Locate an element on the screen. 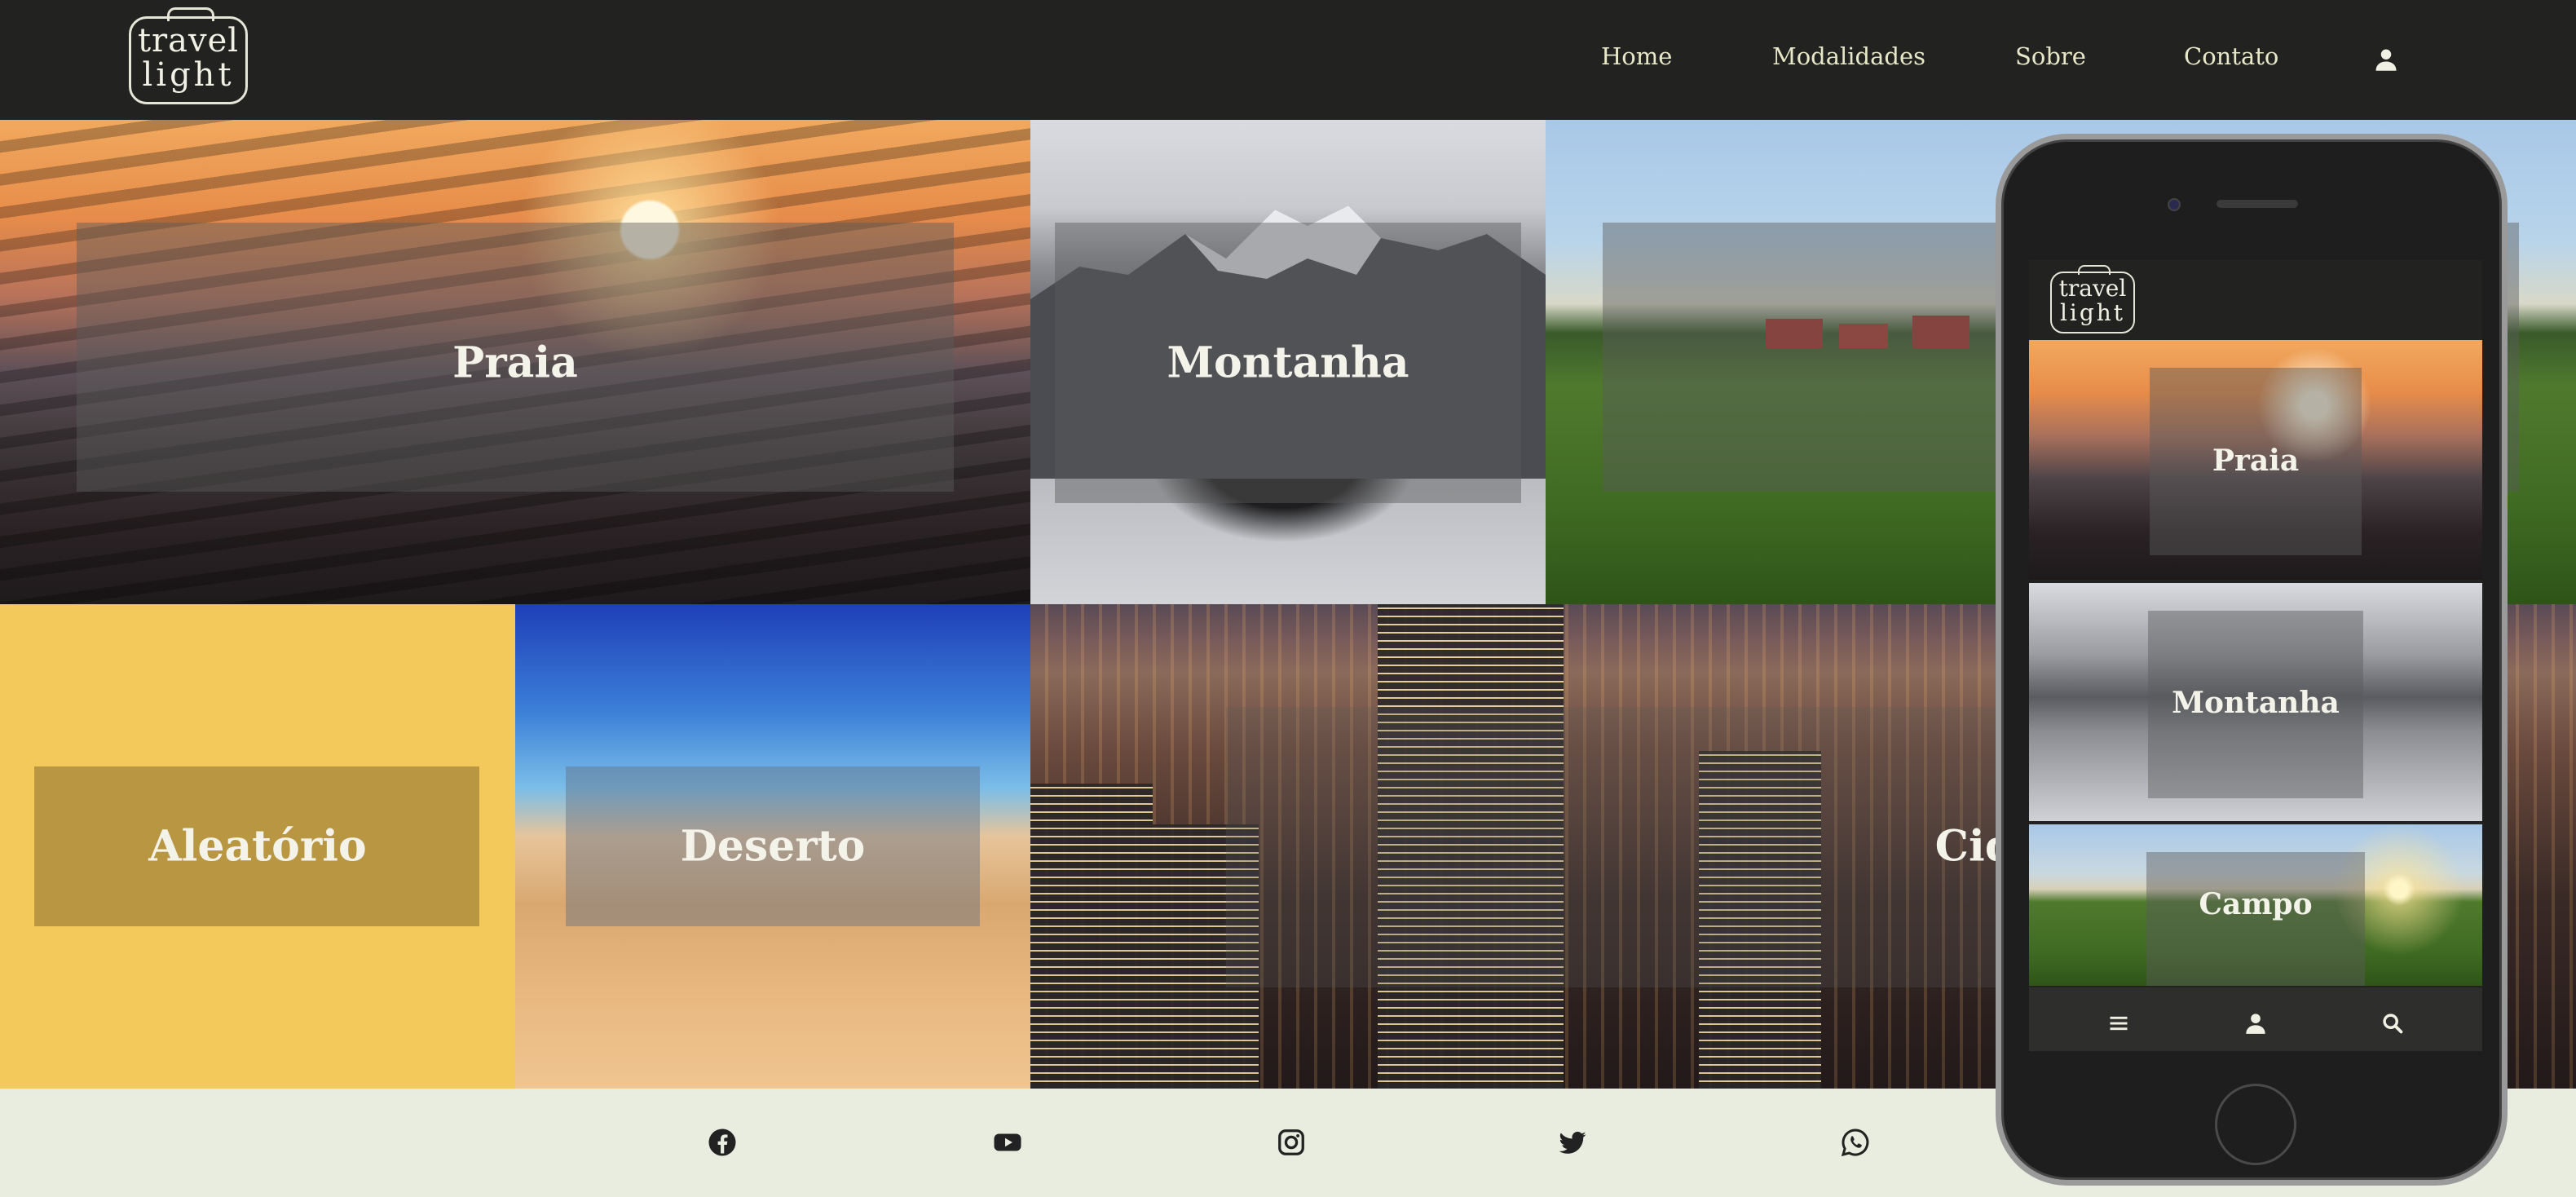 Image resolution: width=2576 pixels, height=1197 pixels. mobile-tile-montanha: Montanha is located at coordinates (2255, 702).